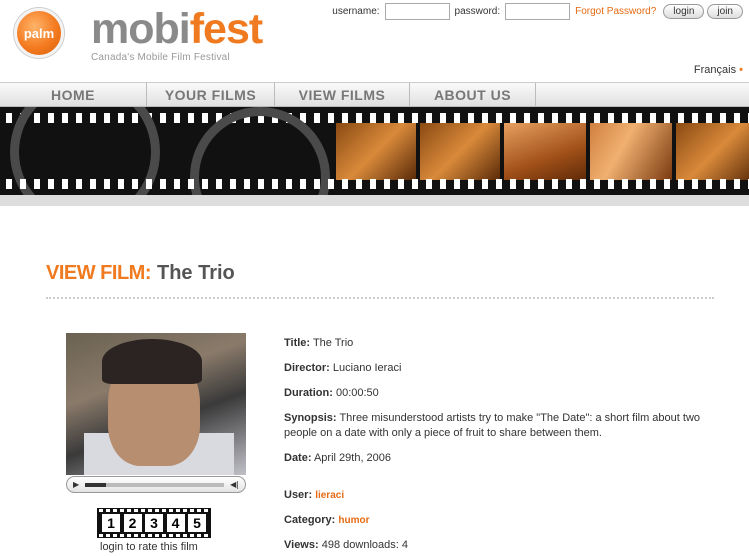 This screenshot has width=749, height=556. What do you see at coordinates (342, 94) in the screenshot?
I see `nav-view-films: VIEW FILMS` at bounding box center [342, 94].